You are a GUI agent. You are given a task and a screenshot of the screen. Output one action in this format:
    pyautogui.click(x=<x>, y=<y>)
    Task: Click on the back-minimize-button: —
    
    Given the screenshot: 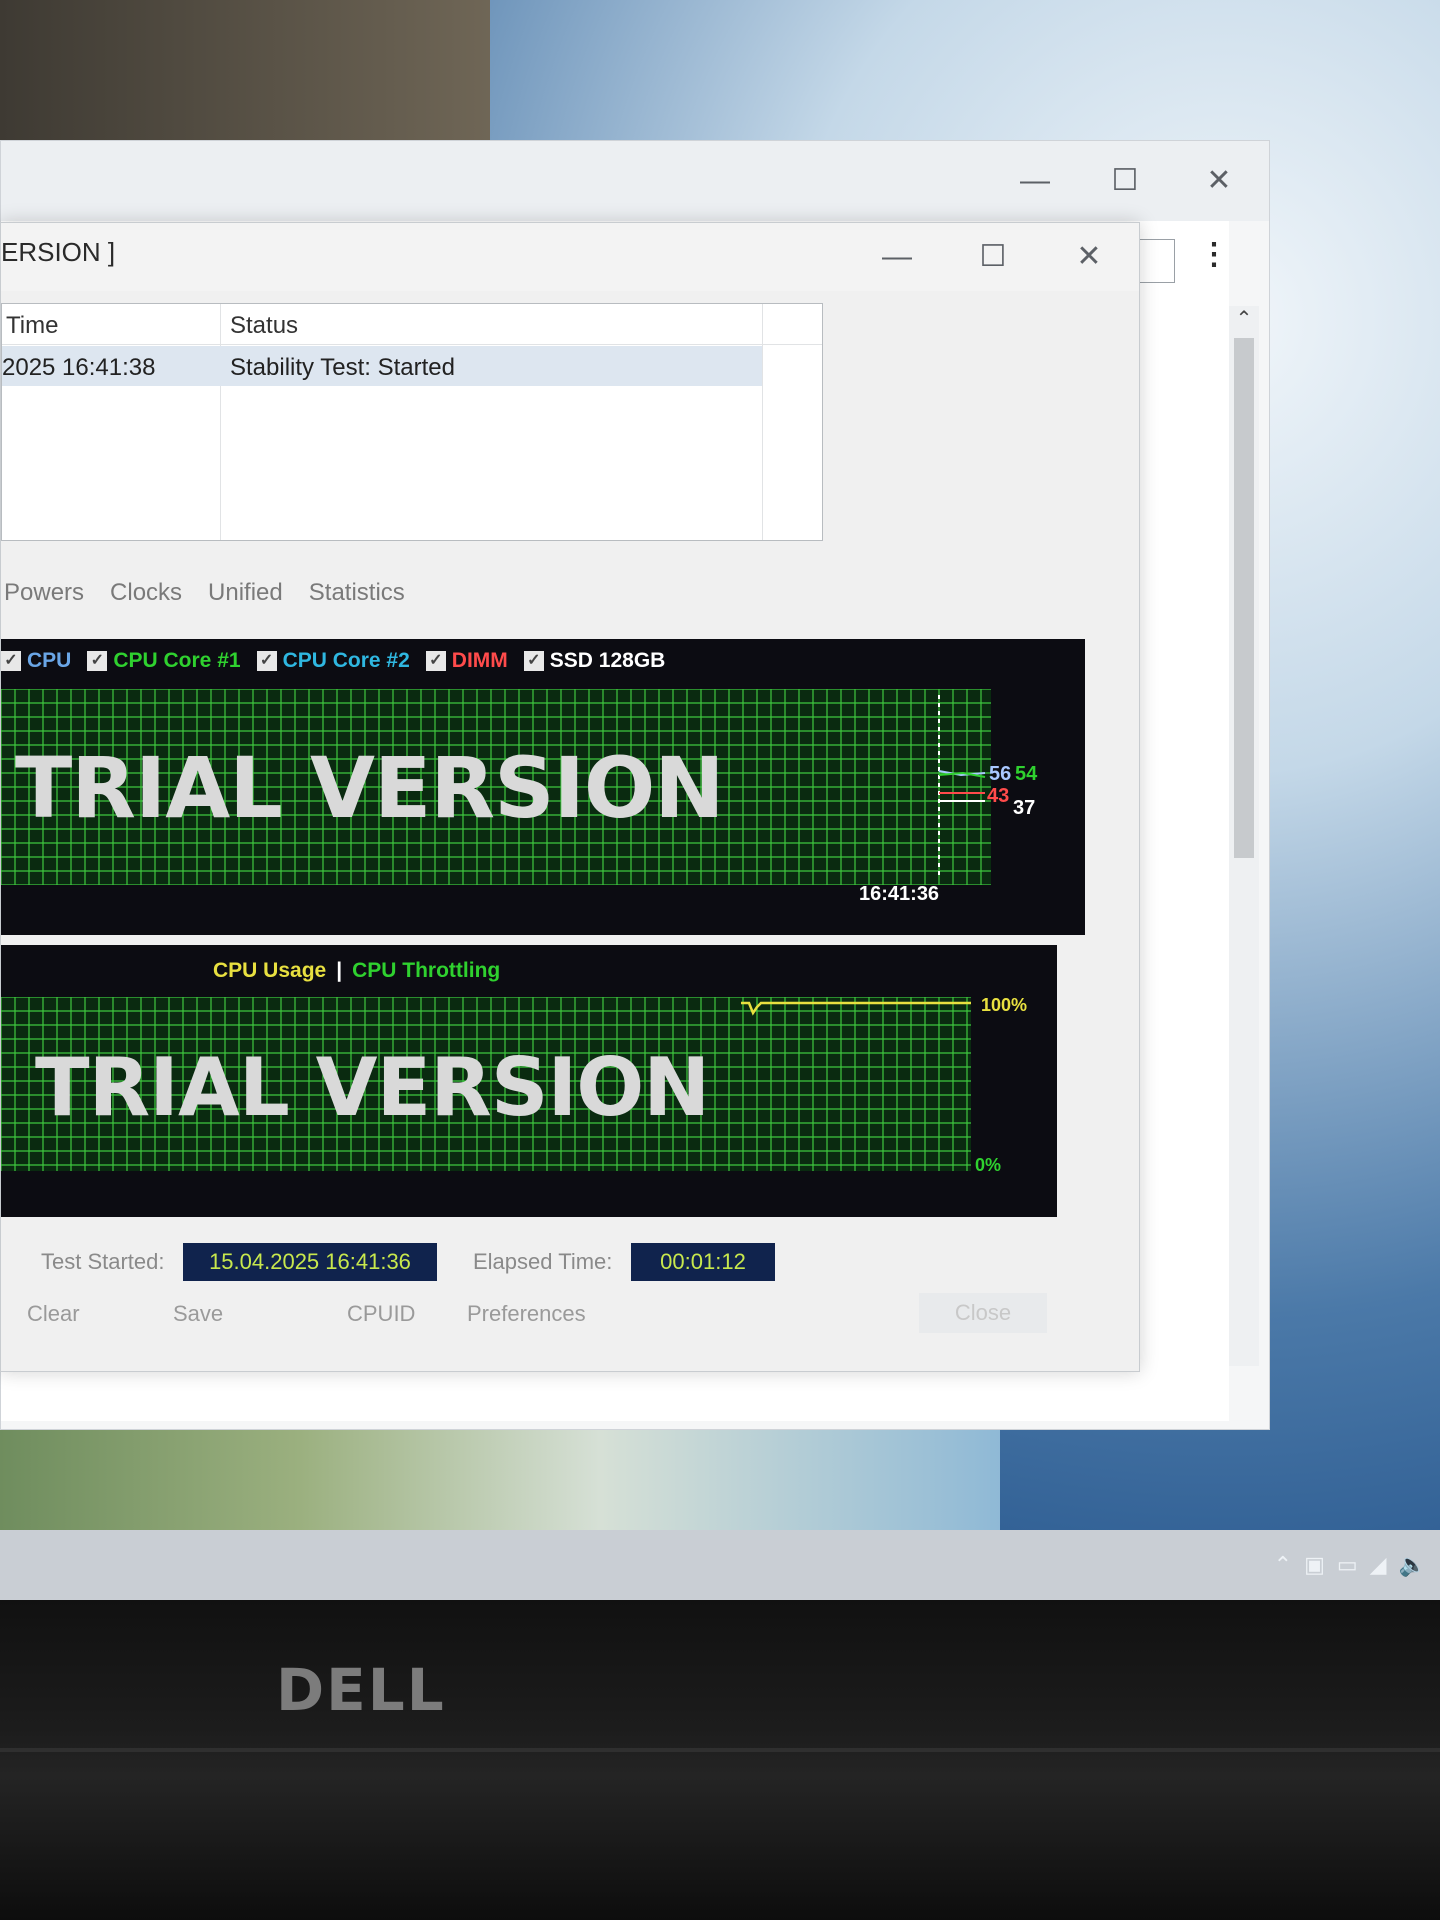 What is the action you would take?
    pyautogui.click(x=1035, y=181)
    